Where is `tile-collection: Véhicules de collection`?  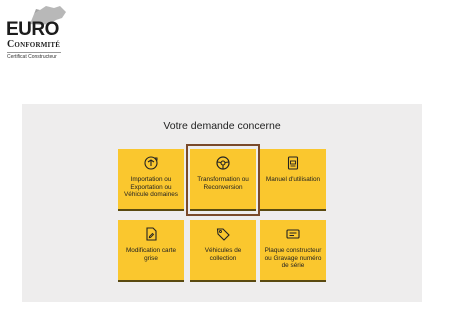
tile-collection: Véhicules de collection is located at coordinates (223, 251).